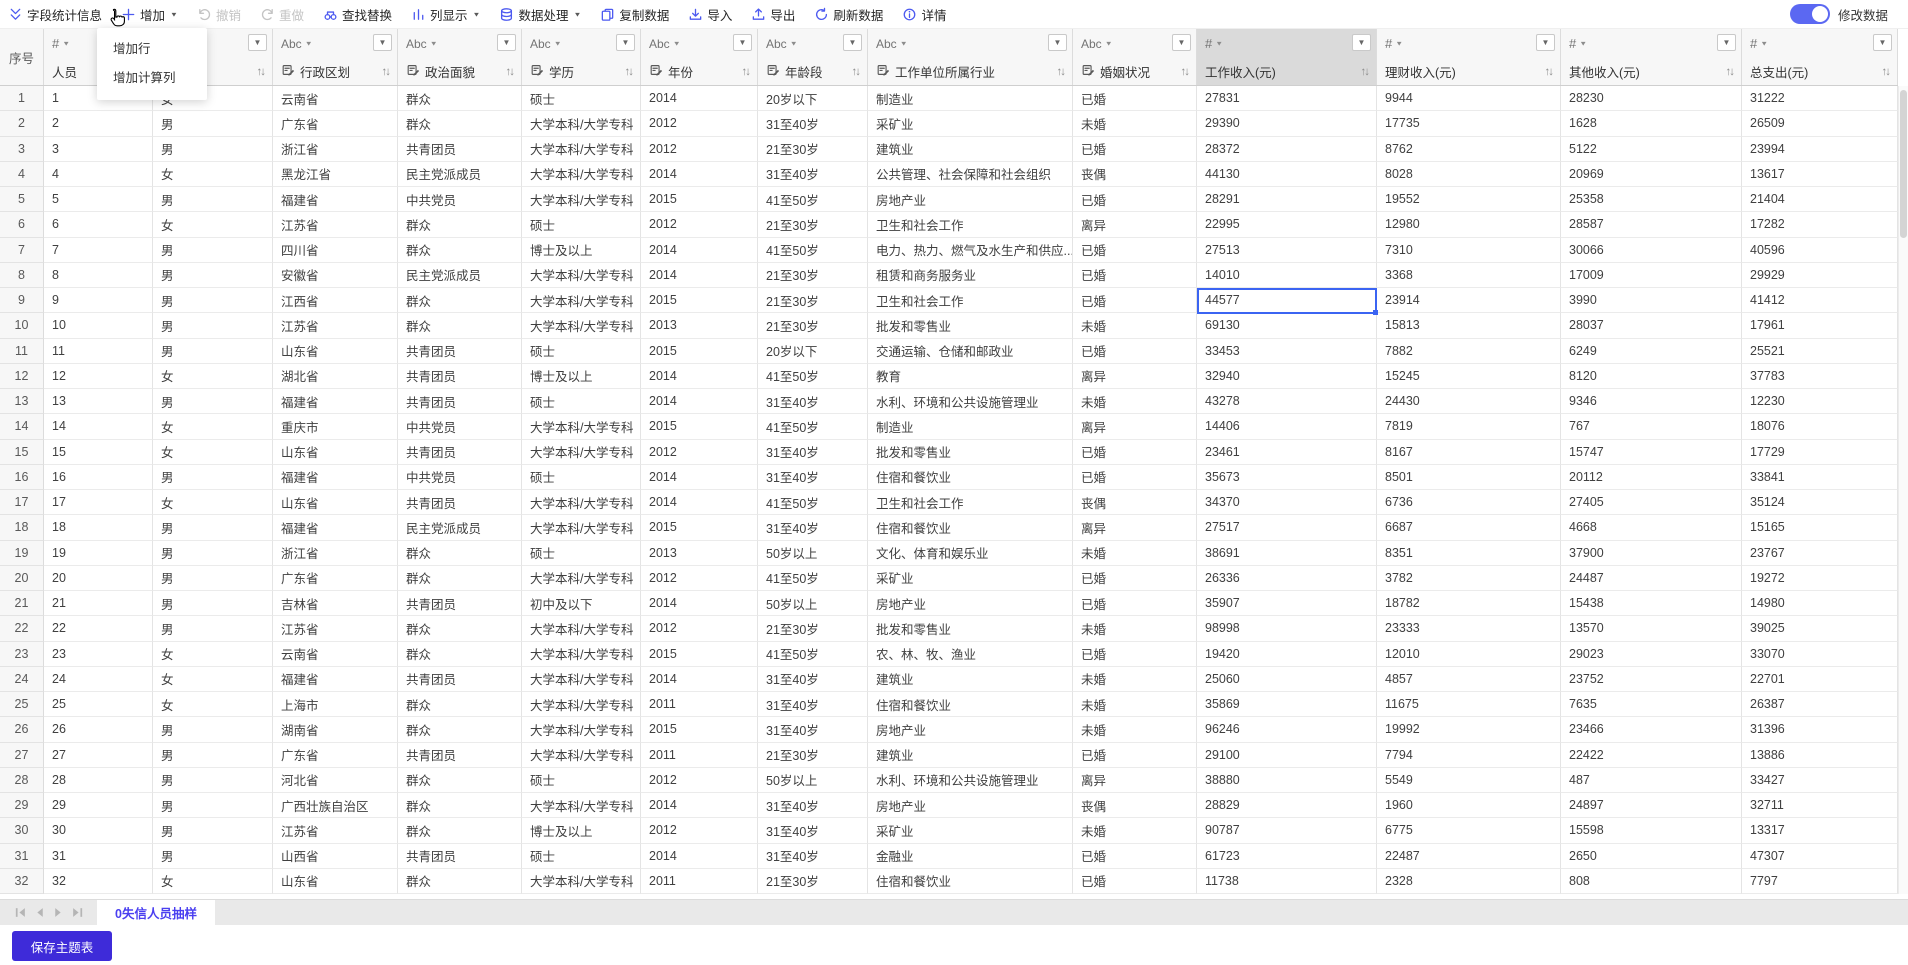  What do you see at coordinates (460, 174) in the screenshot?
I see `table-cell: 民主党派成员` at bounding box center [460, 174].